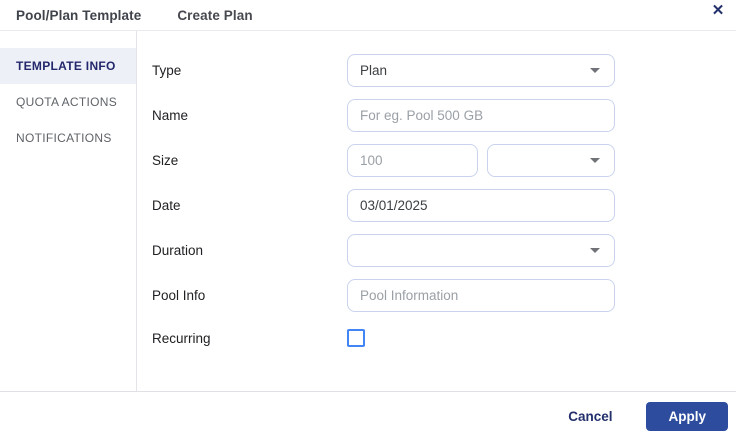 This screenshot has height=441, width=736. What do you see at coordinates (166, 205) in the screenshot?
I see `date-label: Date` at bounding box center [166, 205].